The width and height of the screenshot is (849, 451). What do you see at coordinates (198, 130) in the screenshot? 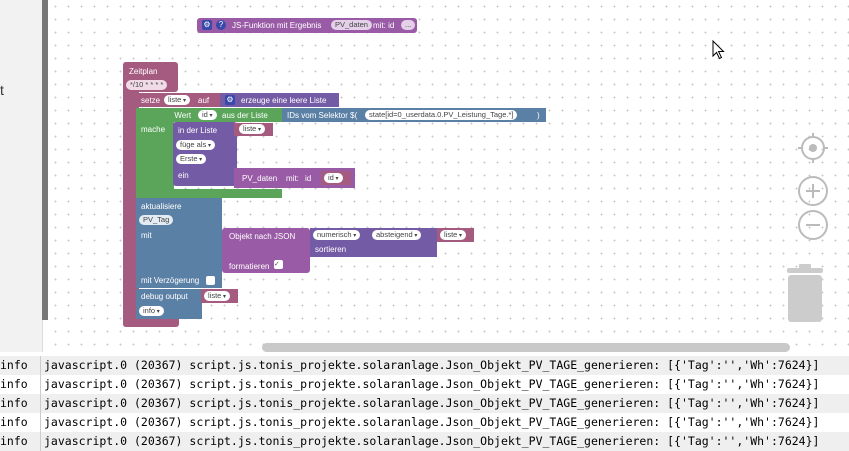
I see `in-list-label: in der Liste` at bounding box center [198, 130].